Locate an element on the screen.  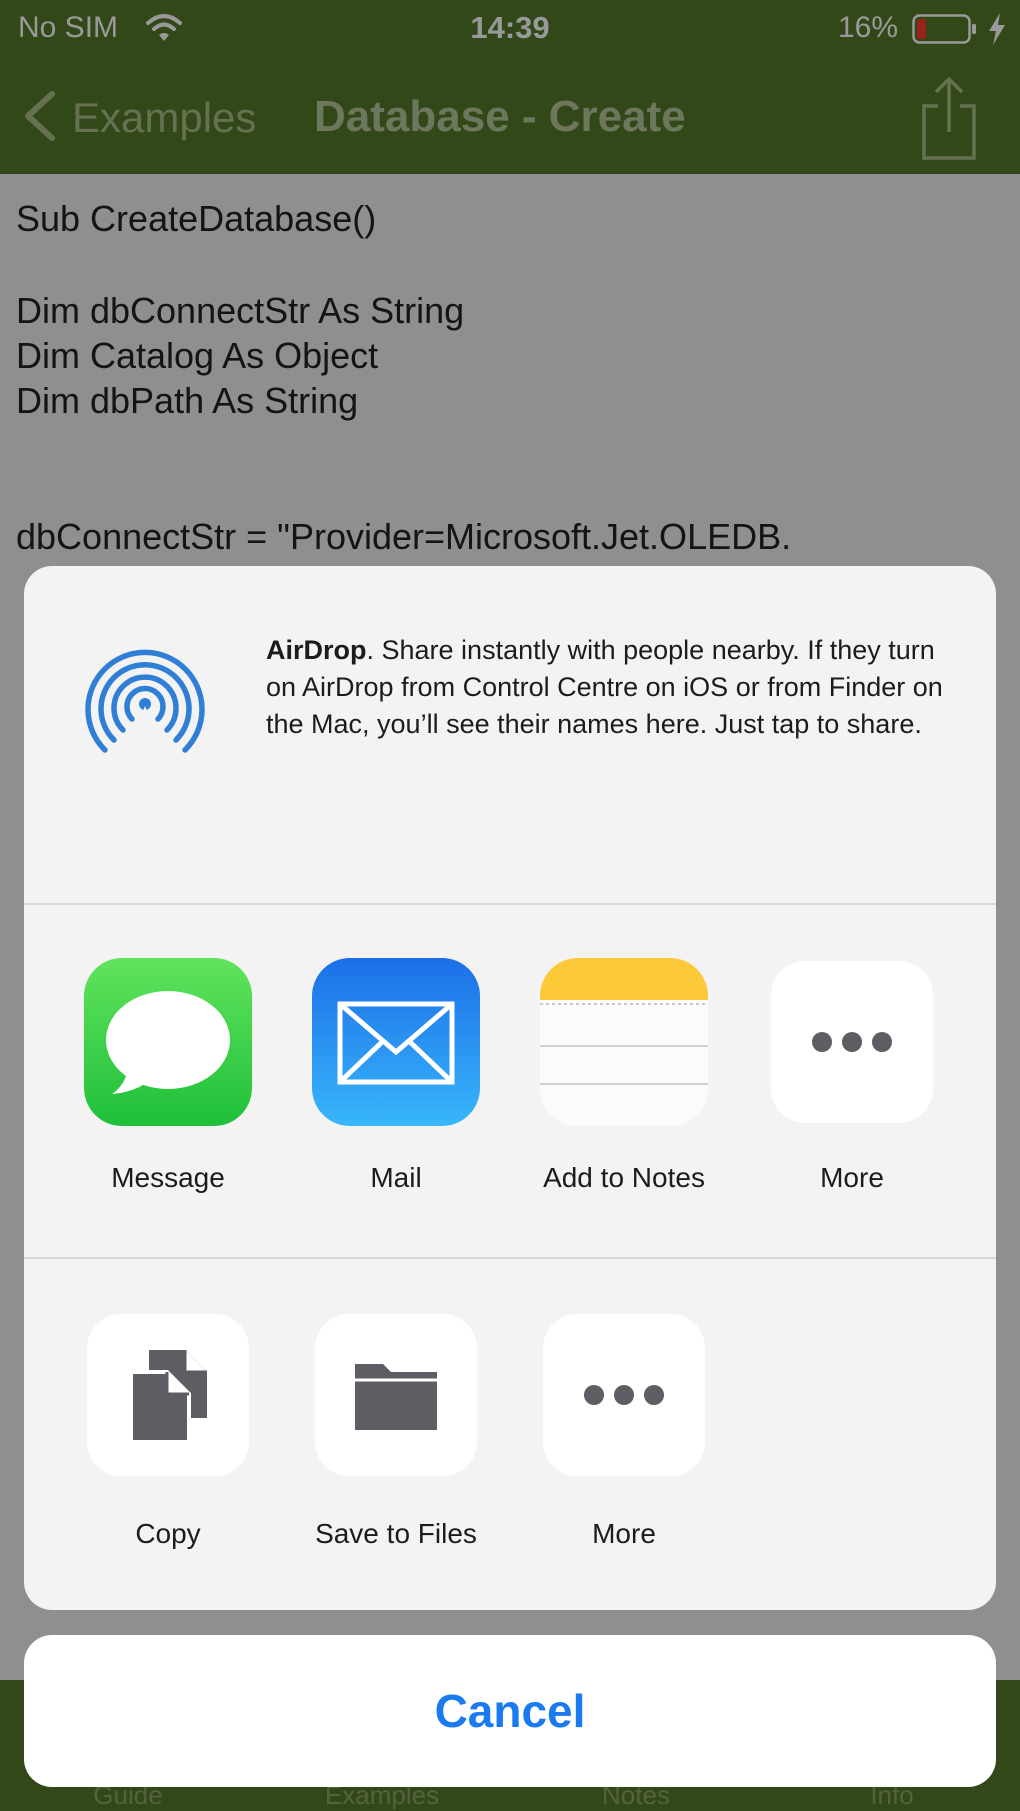
app-label: Mail is located at coordinates (396, 1177).